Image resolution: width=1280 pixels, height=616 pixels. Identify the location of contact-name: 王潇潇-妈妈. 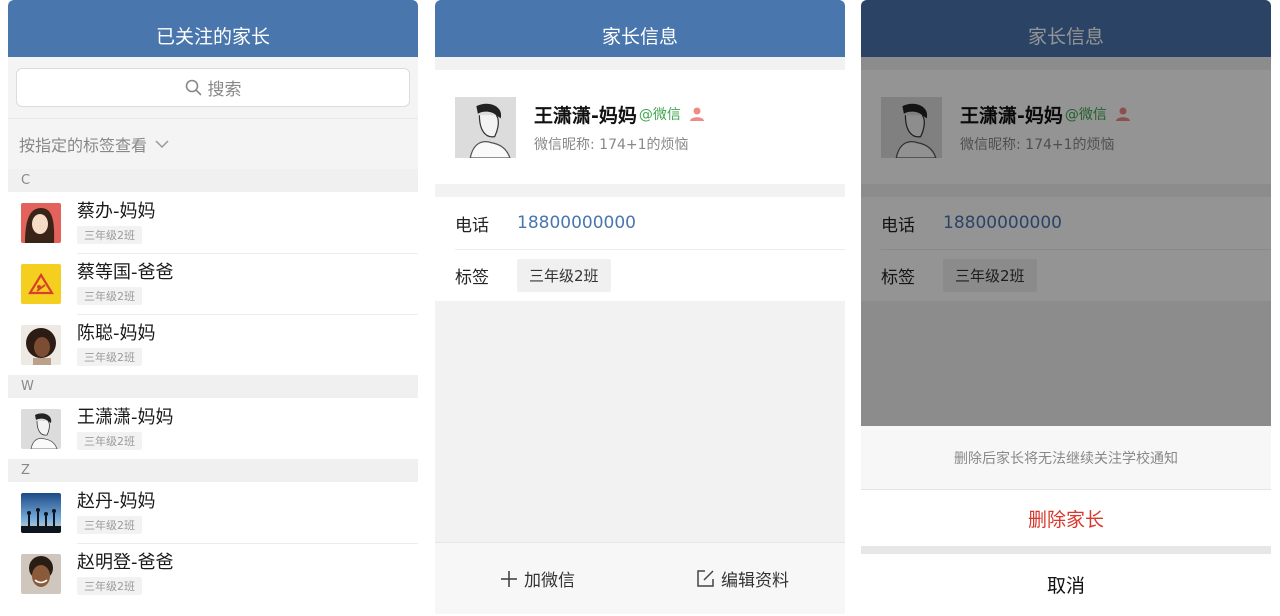
(125, 417).